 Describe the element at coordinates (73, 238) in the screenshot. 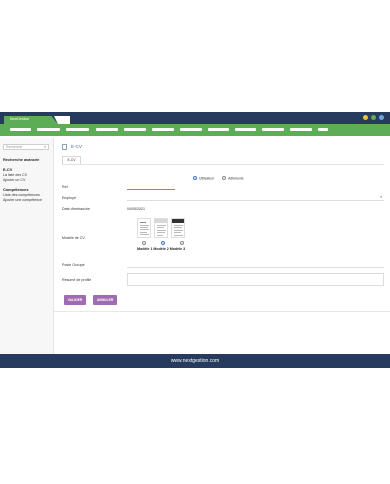

I see `cv-model-label: Modèle de CV` at that location.